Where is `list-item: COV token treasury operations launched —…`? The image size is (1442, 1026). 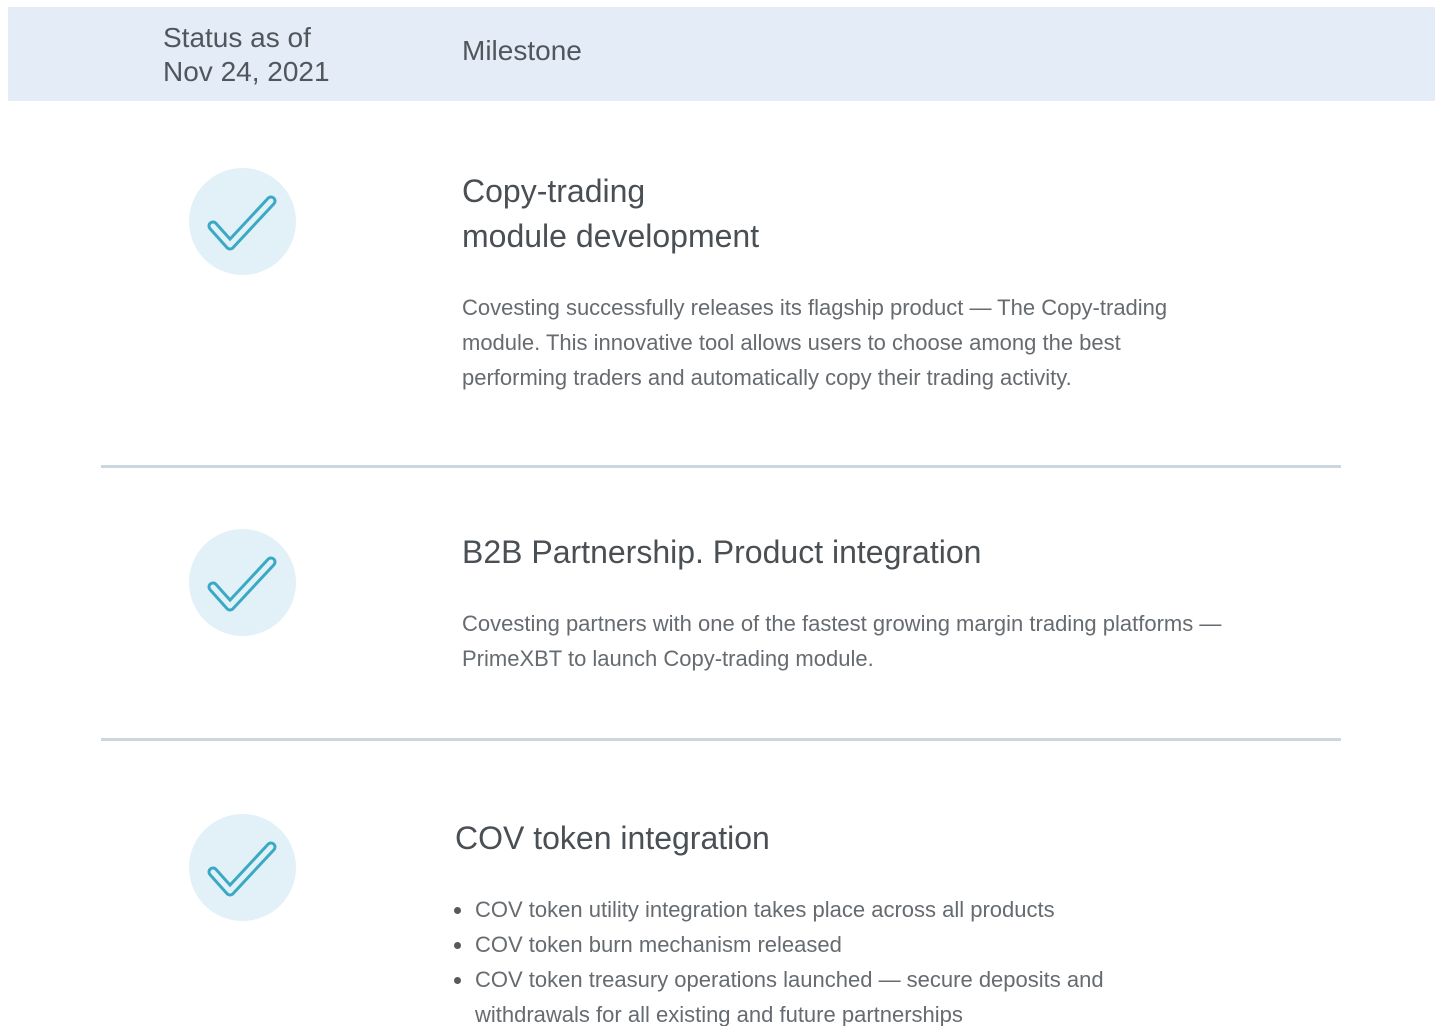 list-item: COV token treasury operations launched —… is located at coordinates (779, 994).